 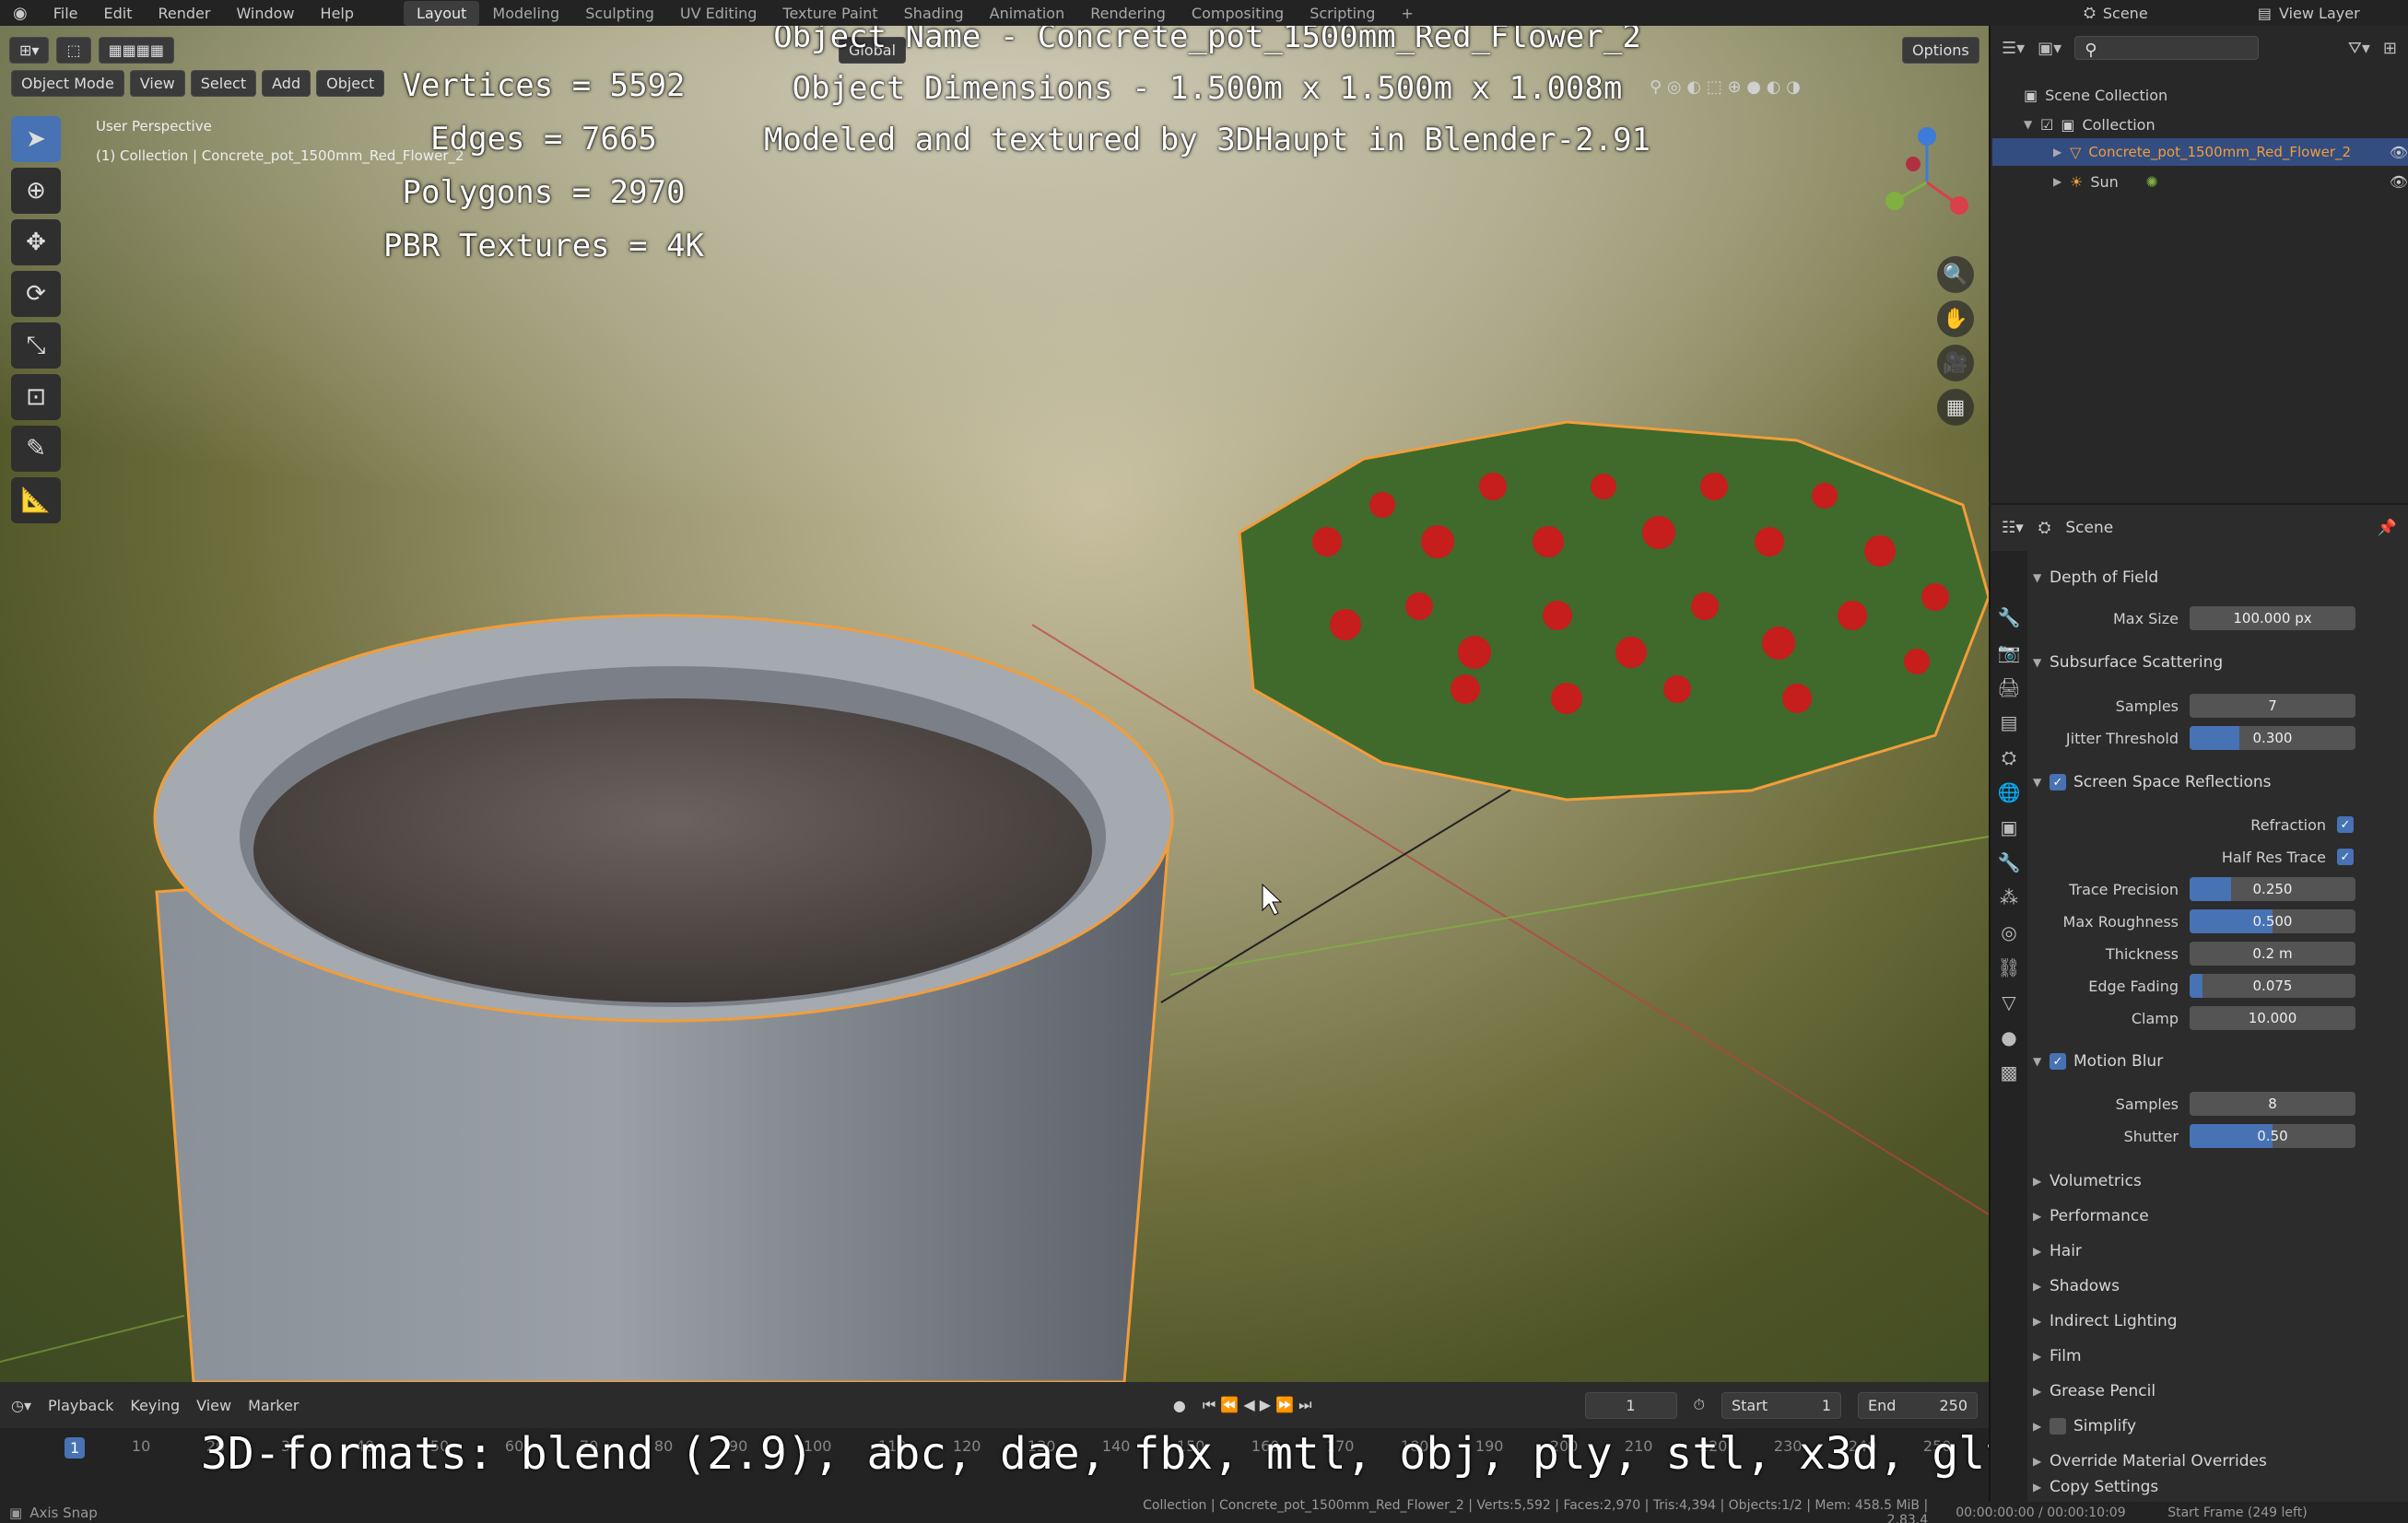 What do you see at coordinates (1027, 13) in the screenshot?
I see `tab-animation: Animation` at bounding box center [1027, 13].